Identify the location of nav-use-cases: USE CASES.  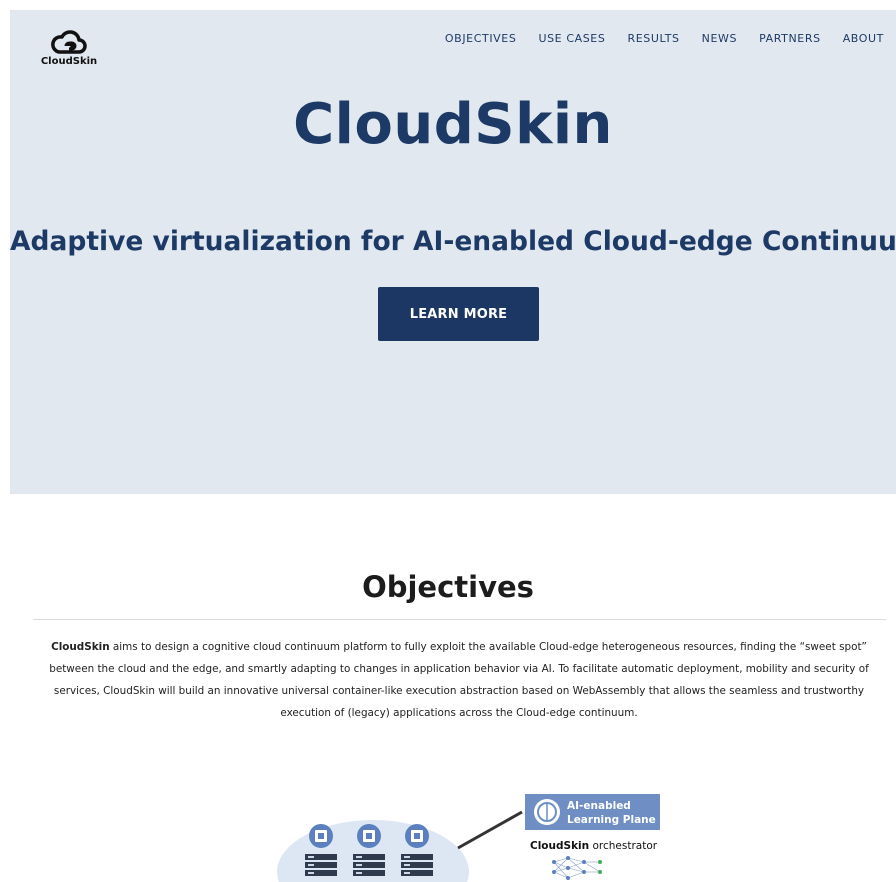
(571, 38).